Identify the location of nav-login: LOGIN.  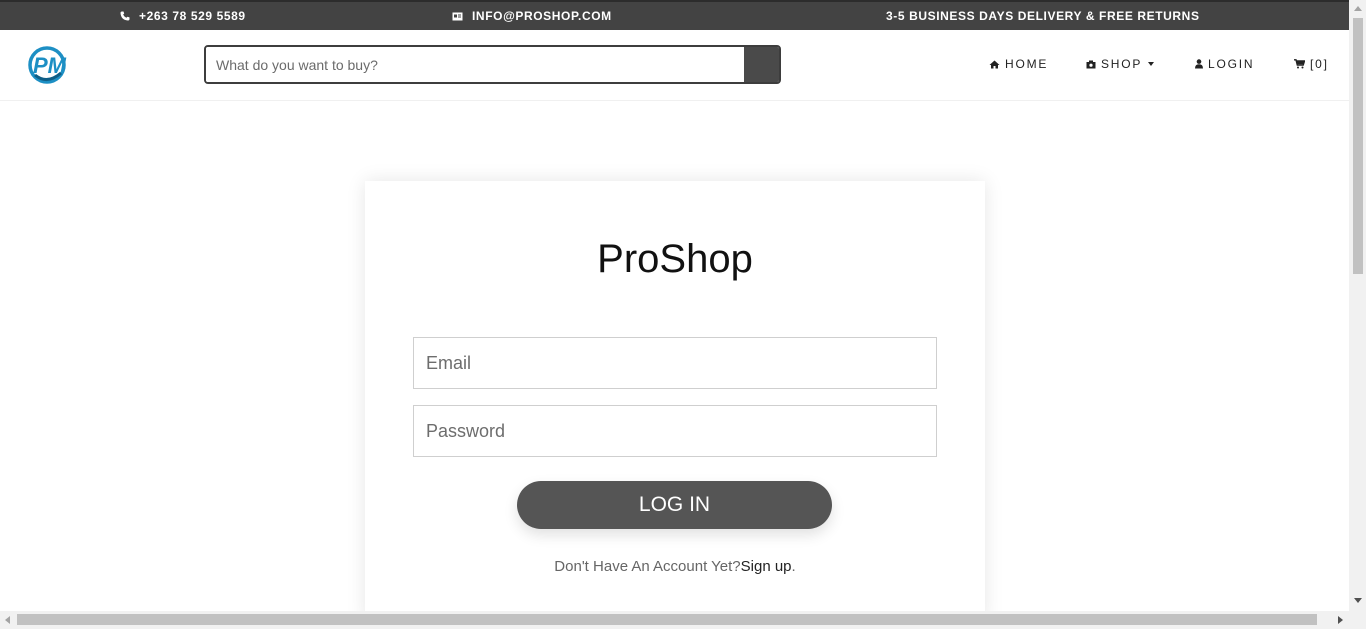
(1224, 64).